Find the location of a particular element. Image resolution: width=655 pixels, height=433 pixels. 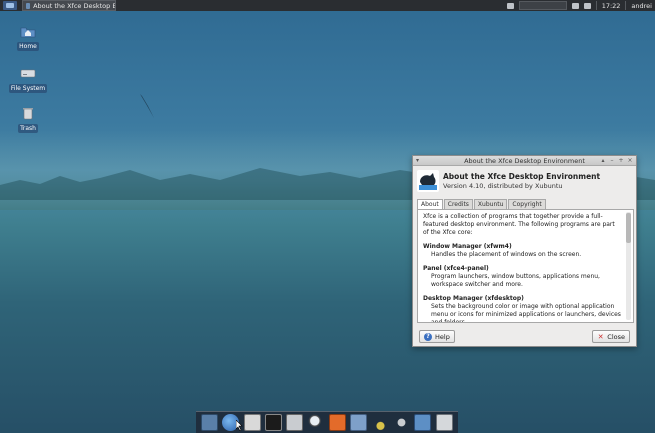

section-title: Desktop Manager (xfdesktop) is located at coordinates (473, 298).